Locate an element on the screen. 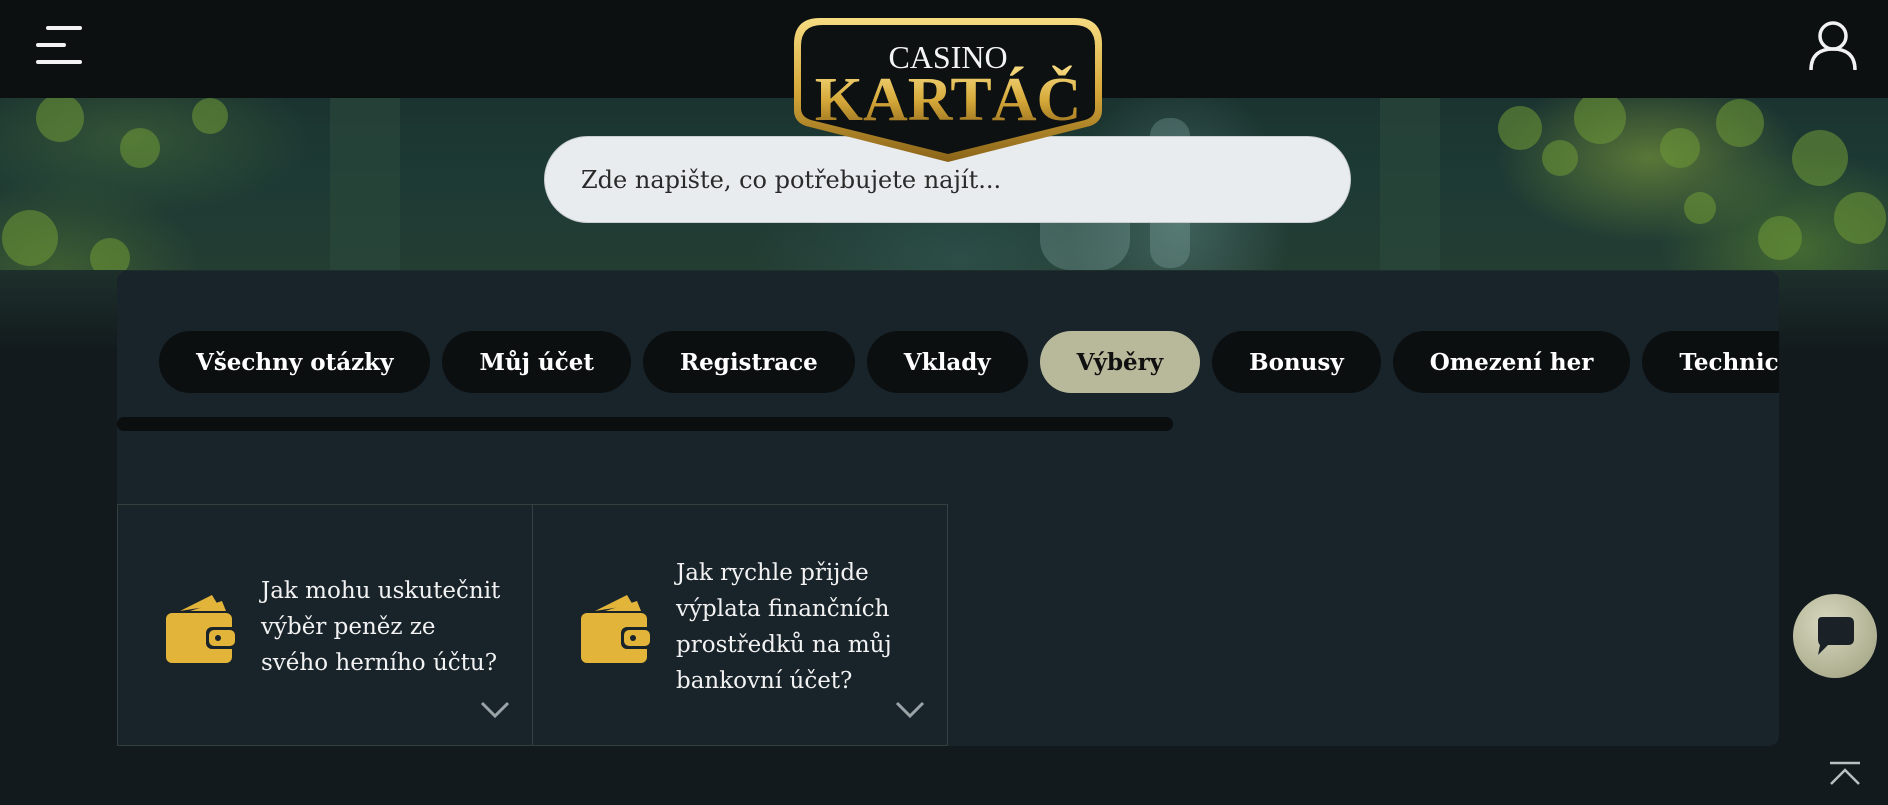 The height and width of the screenshot is (805, 1888). tab-vybery: Výběry is located at coordinates (1120, 362).